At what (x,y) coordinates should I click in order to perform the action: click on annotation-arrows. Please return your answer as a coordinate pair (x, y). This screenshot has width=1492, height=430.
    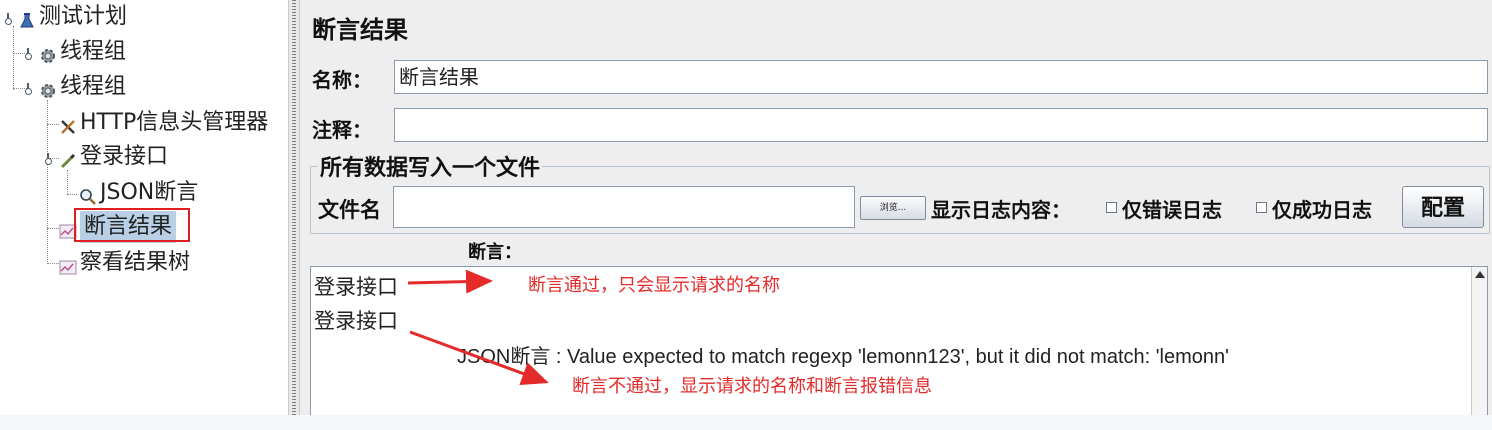
    Looking at the image, I should click on (478, 327).